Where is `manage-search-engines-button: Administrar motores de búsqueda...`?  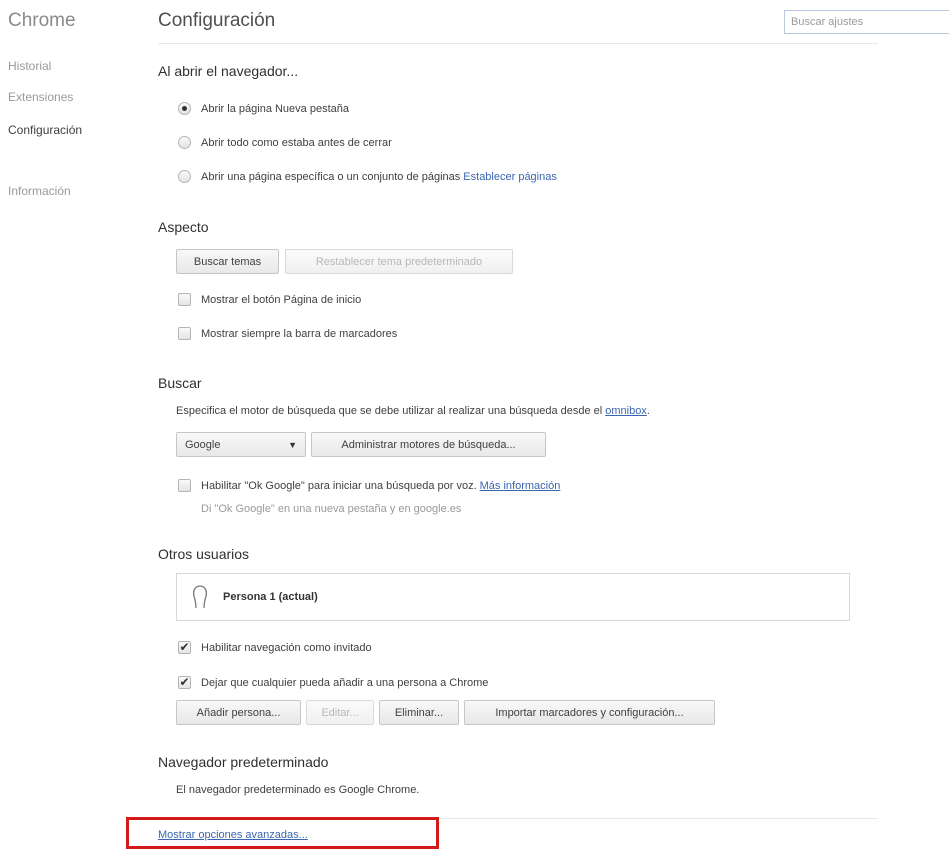
manage-search-engines-button: Administrar motores de búsqueda... is located at coordinates (428, 444).